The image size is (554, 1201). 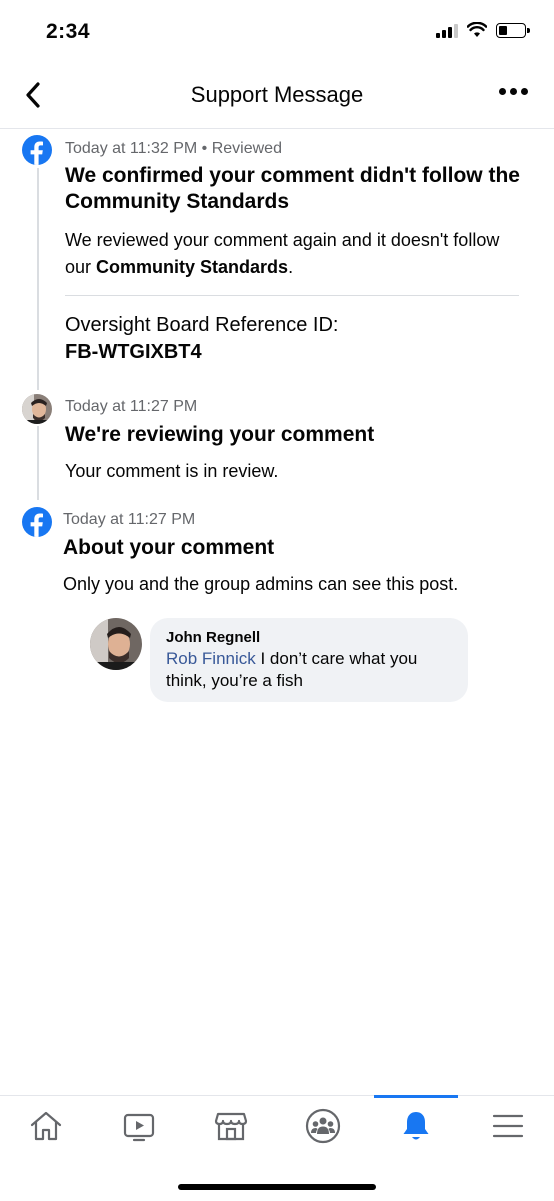 What do you see at coordinates (416, 1096) in the screenshot?
I see `active-tab-indicator` at bounding box center [416, 1096].